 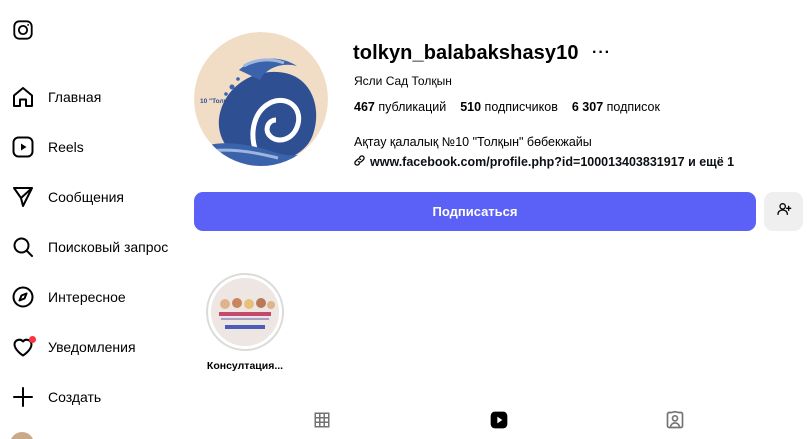 What do you see at coordinates (403, 81) in the screenshot?
I see `profile-full-name: Ясли Сад Толқын` at bounding box center [403, 81].